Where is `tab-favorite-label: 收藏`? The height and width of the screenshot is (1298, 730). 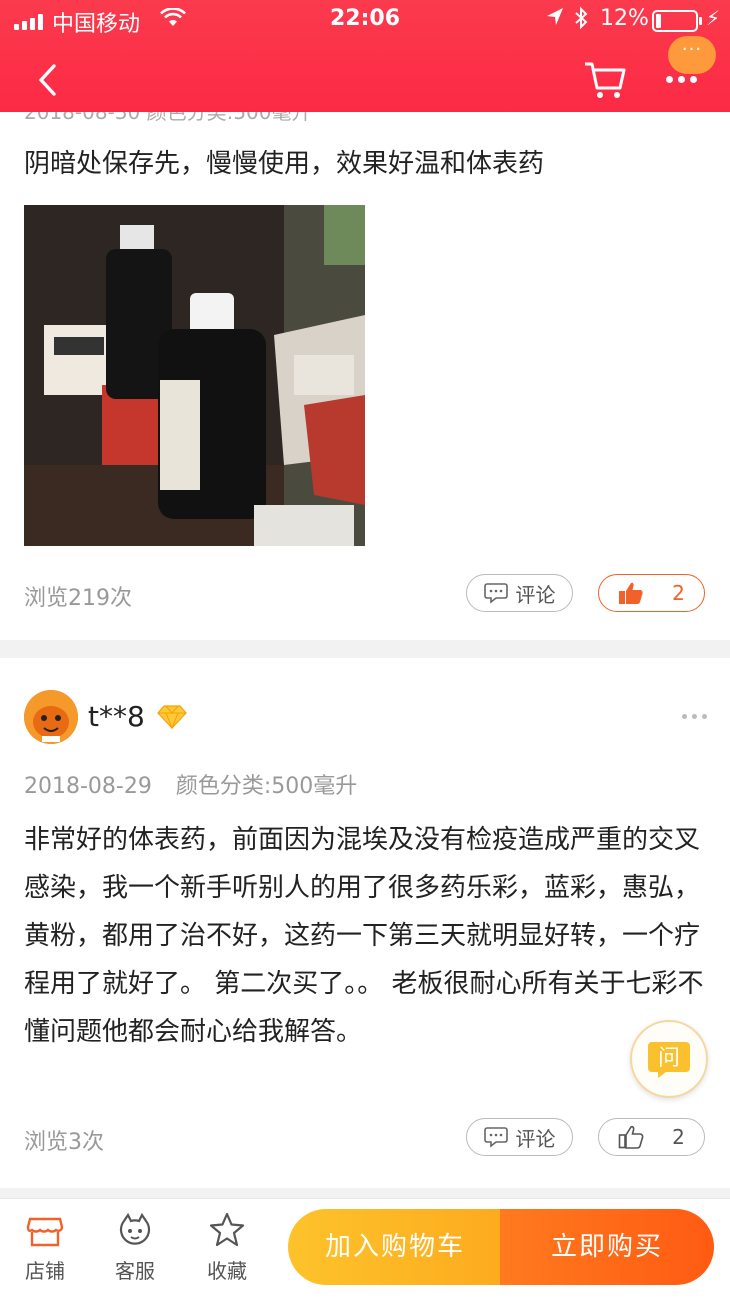
tab-favorite-label: 收藏 is located at coordinates (227, 1271).